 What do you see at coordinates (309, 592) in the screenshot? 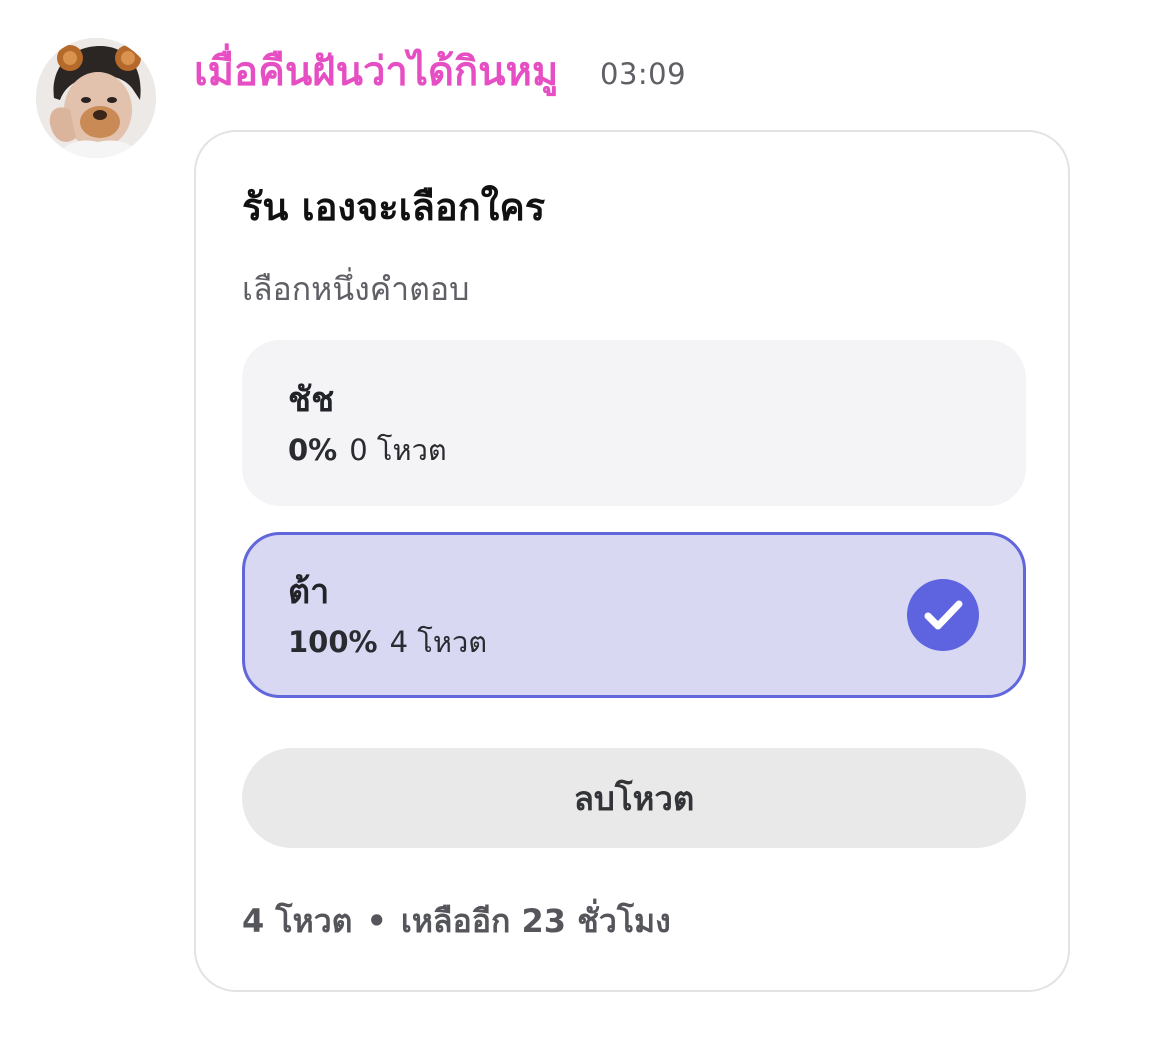
I see `poll-option-label: ต้า` at bounding box center [309, 592].